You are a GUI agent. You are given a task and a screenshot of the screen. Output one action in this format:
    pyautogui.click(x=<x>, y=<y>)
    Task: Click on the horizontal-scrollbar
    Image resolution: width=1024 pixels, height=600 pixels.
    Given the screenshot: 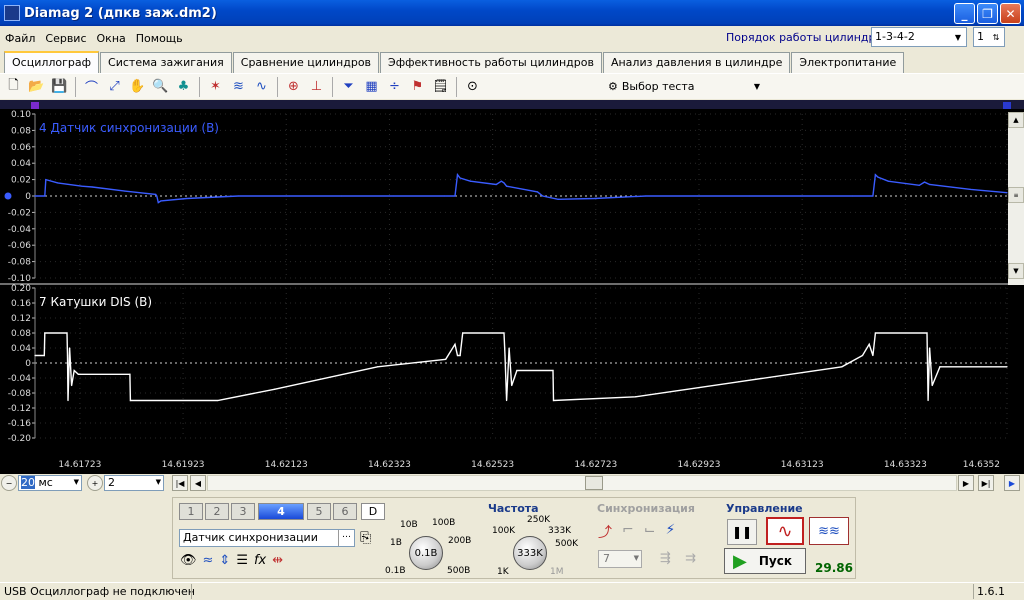 What is the action you would take?
    pyautogui.click(x=582, y=483)
    